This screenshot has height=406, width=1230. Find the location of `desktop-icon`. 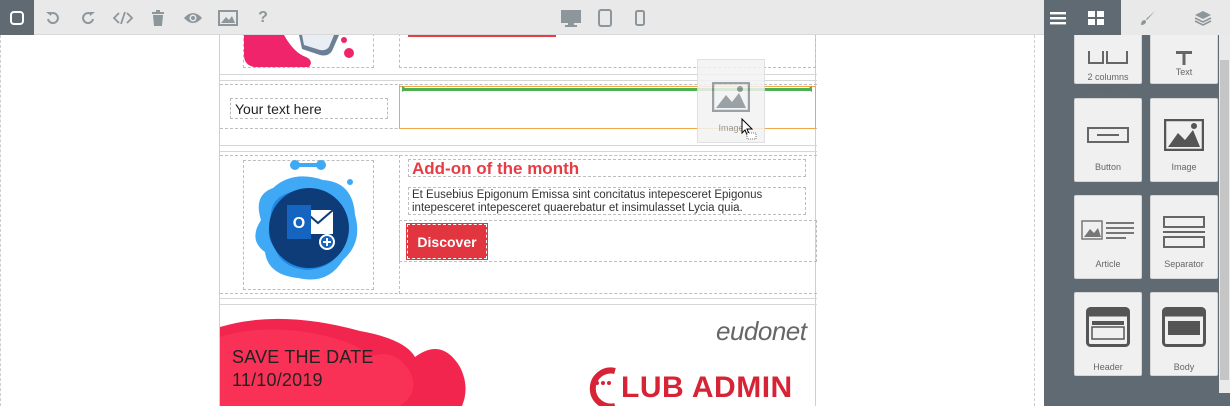

desktop-icon is located at coordinates (571, 17).